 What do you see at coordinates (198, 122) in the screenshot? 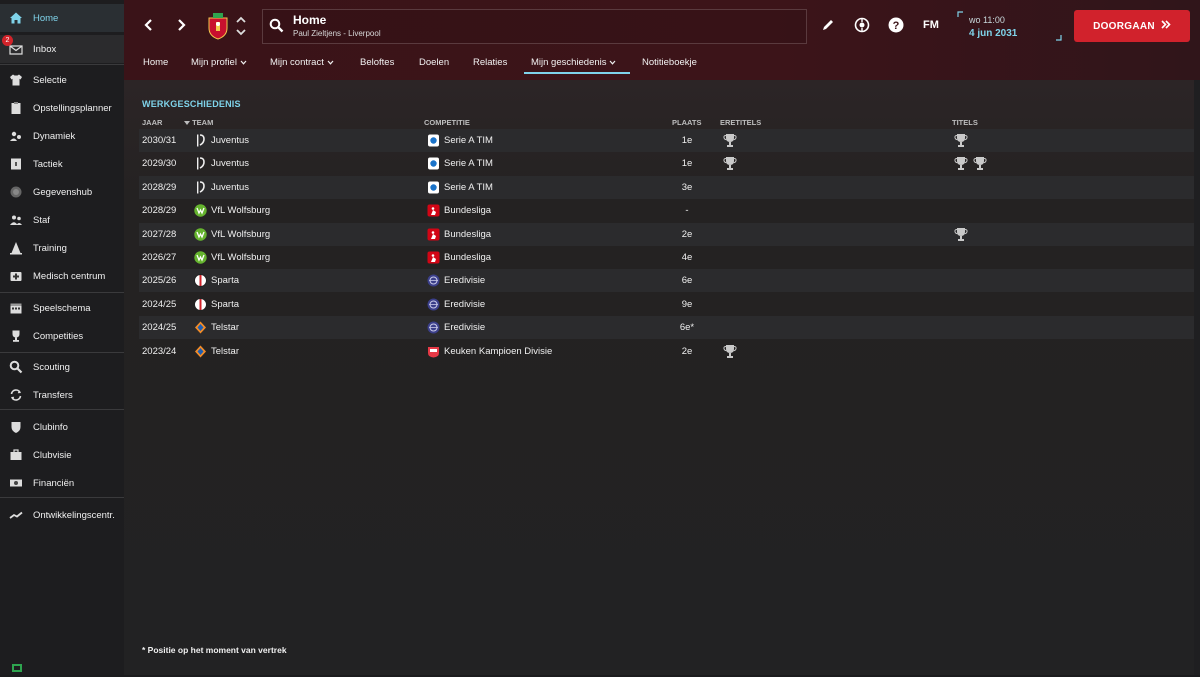
I see `column-header-team: TEAM` at bounding box center [198, 122].